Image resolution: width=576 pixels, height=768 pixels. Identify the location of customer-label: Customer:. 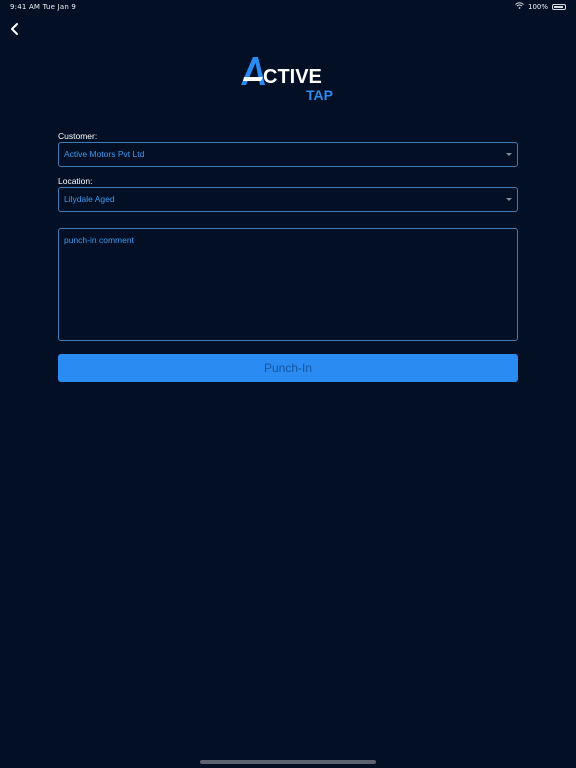
(78, 136).